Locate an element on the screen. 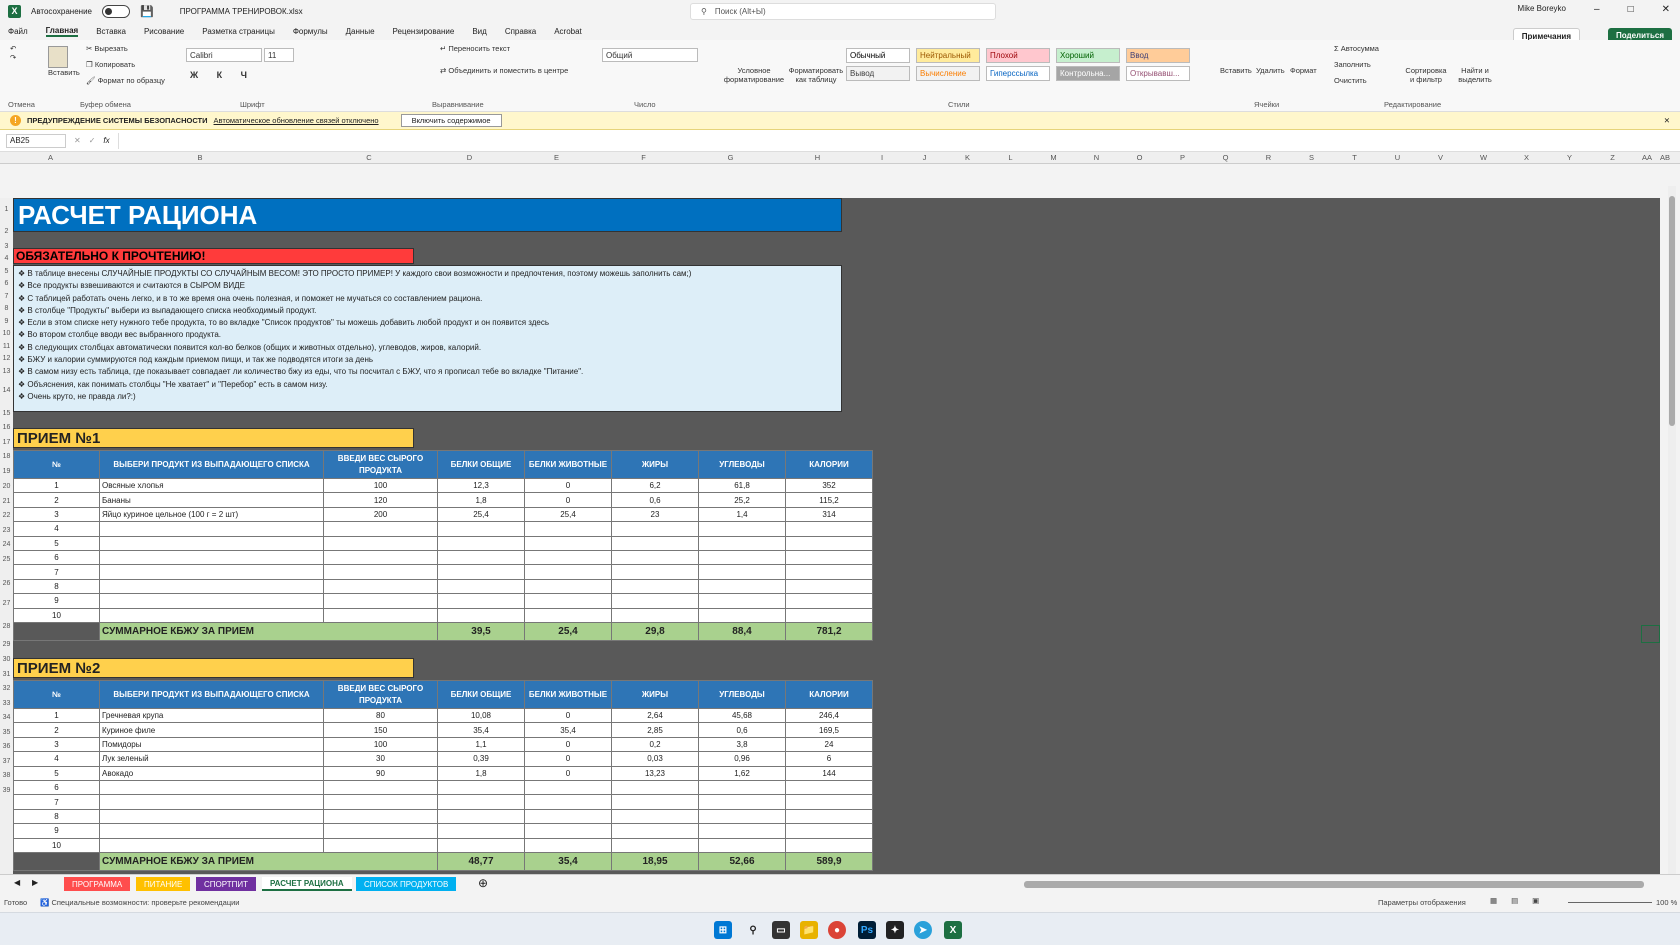 The width and height of the screenshot is (1680, 945). table-cell: Помидоры is located at coordinates (211, 744).